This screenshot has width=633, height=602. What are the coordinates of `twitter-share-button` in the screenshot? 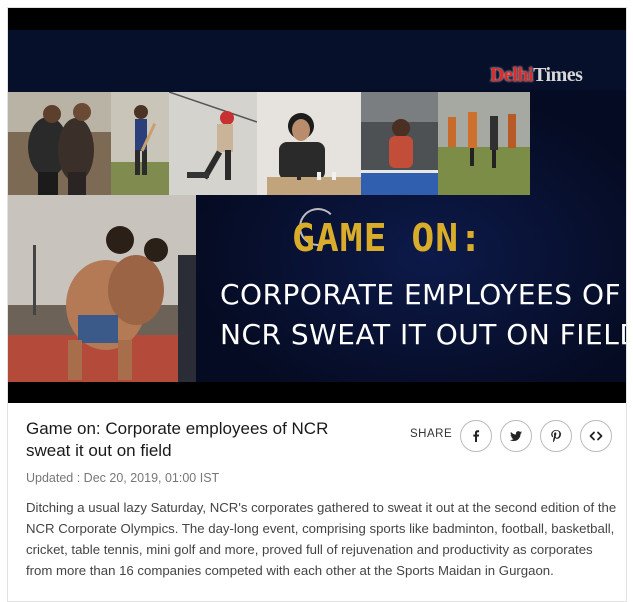 It's located at (516, 436).